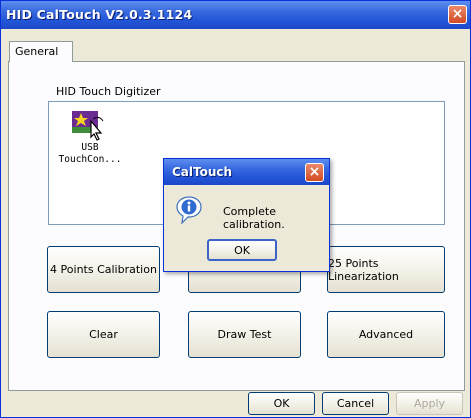  What do you see at coordinates (202, 172) in the screenshot?
I see `dialog-title: CalTouch` at bounding box center [202, 172].